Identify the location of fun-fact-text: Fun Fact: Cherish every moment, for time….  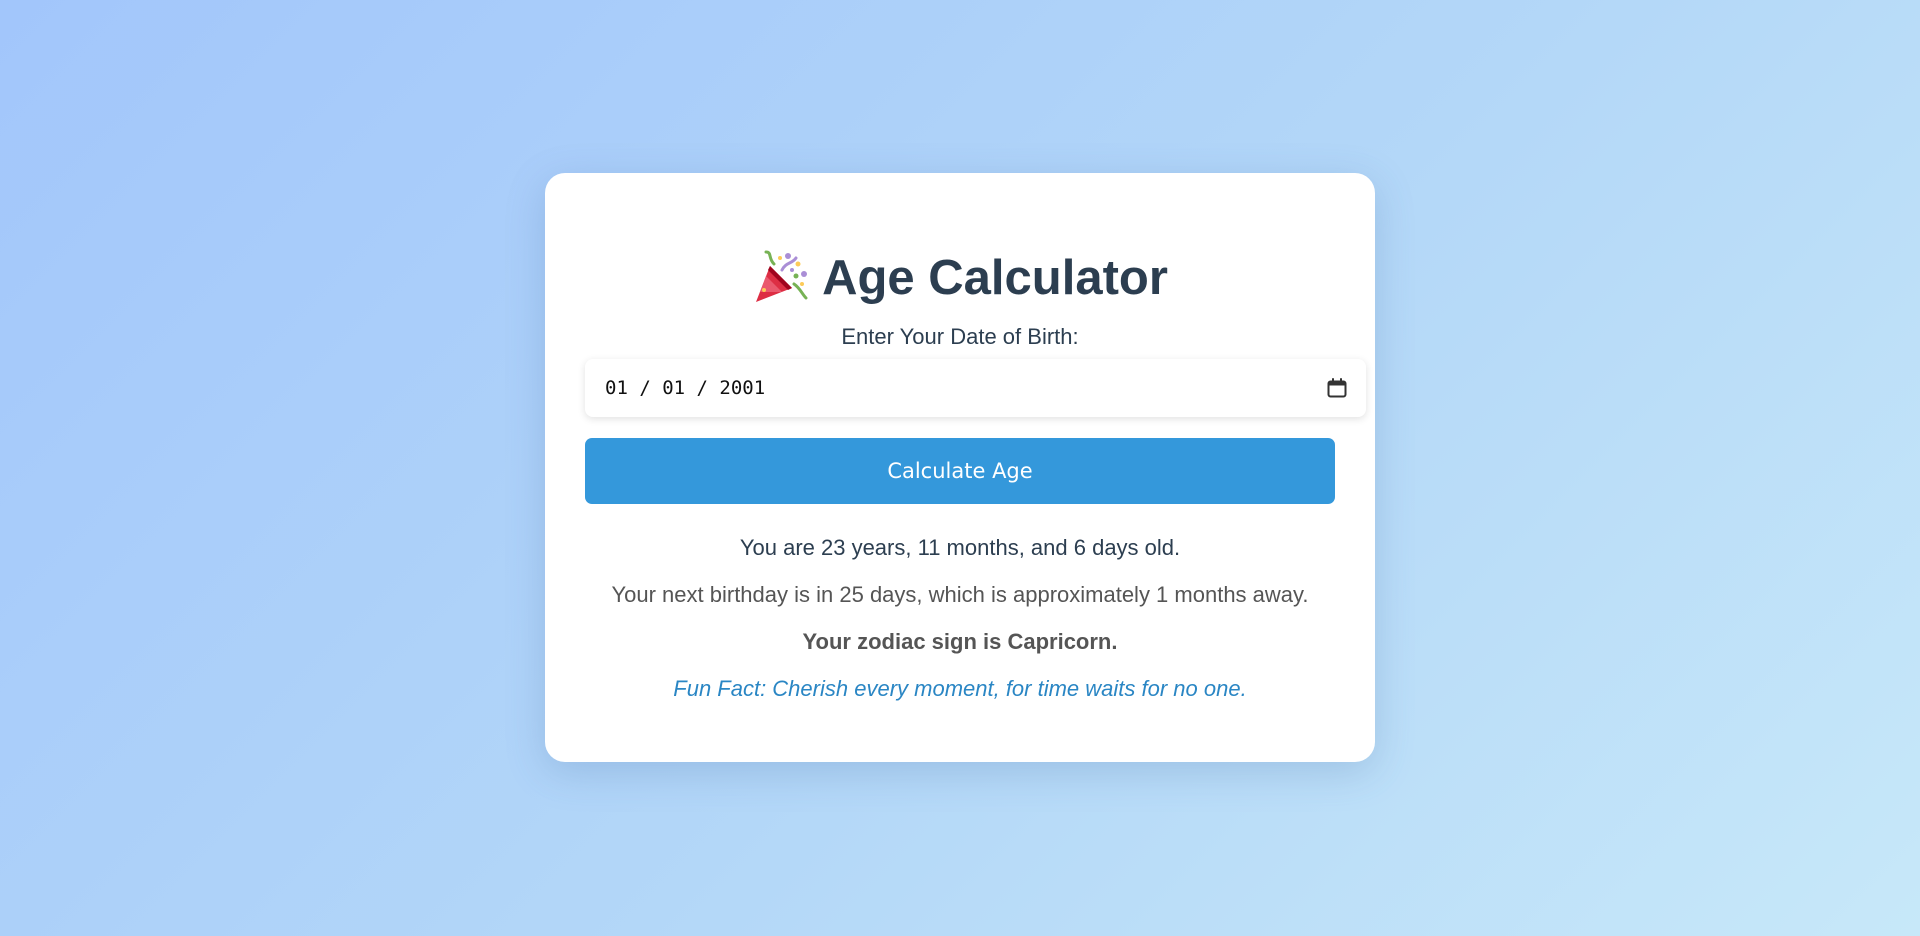
(960, 688).